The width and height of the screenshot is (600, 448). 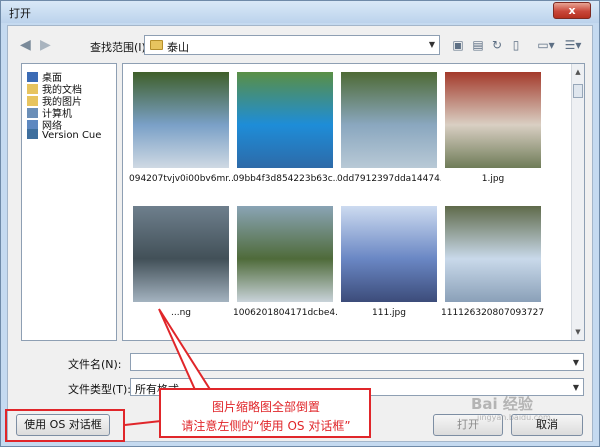 What do you see at coordinates (72, 135) in the screenshot?
I see `place-label: Version Cue` at bounding box center [72, 135].